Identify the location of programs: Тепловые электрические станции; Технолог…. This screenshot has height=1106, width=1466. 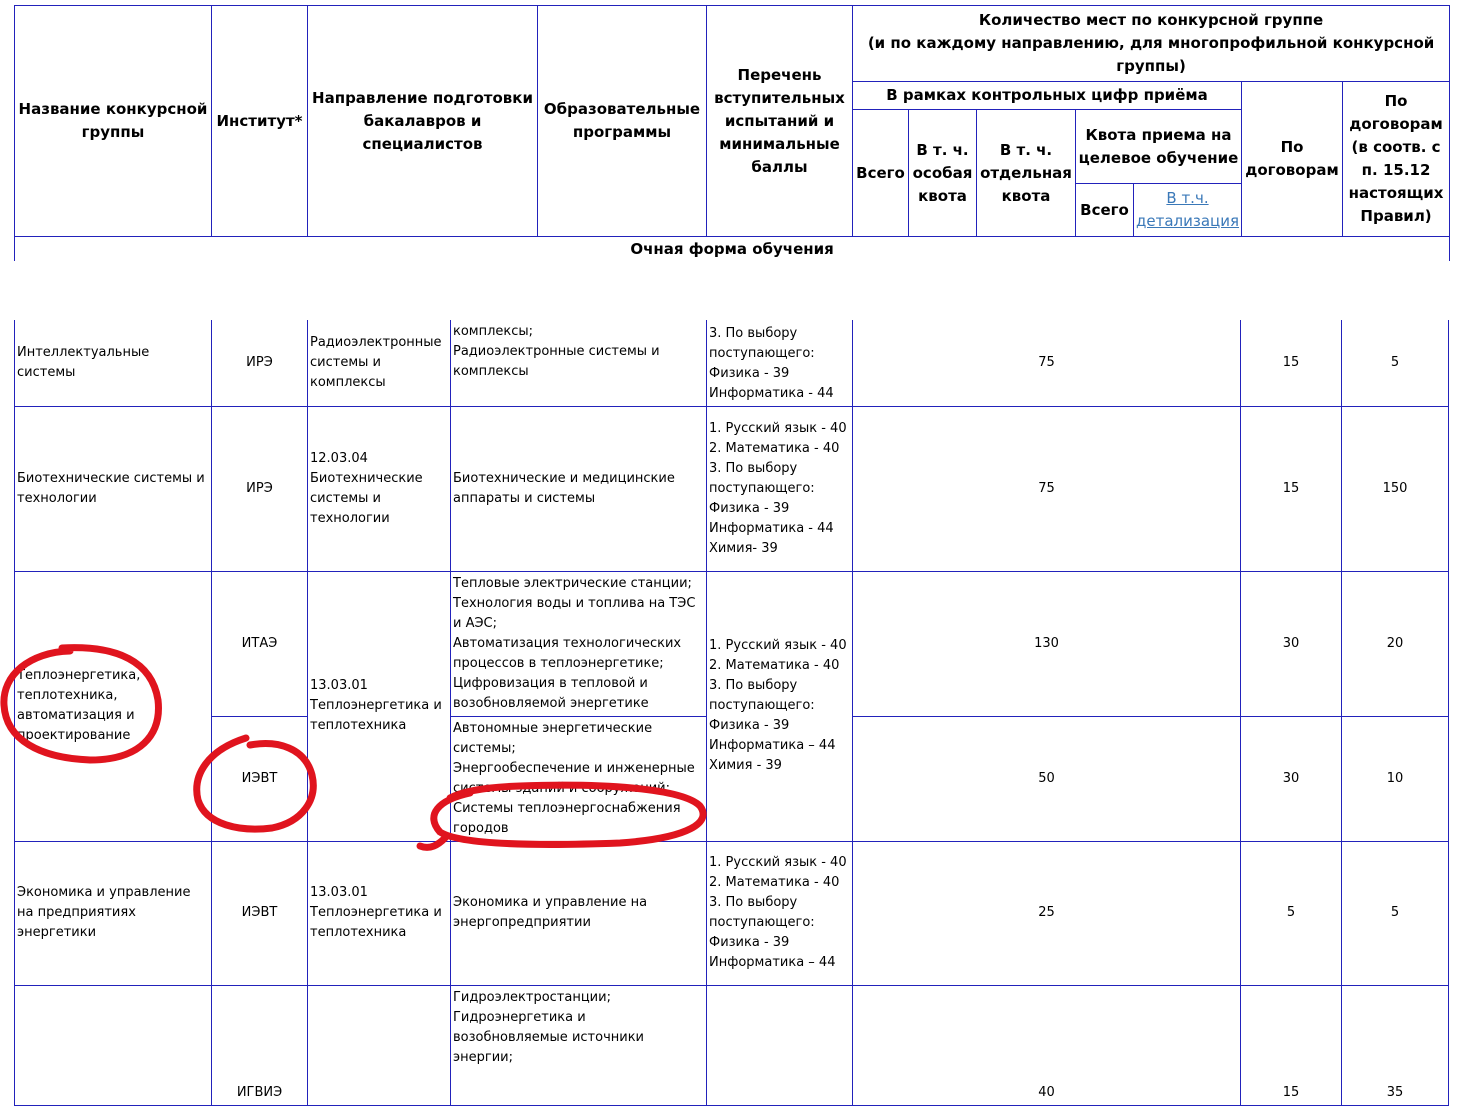
(578, 643).